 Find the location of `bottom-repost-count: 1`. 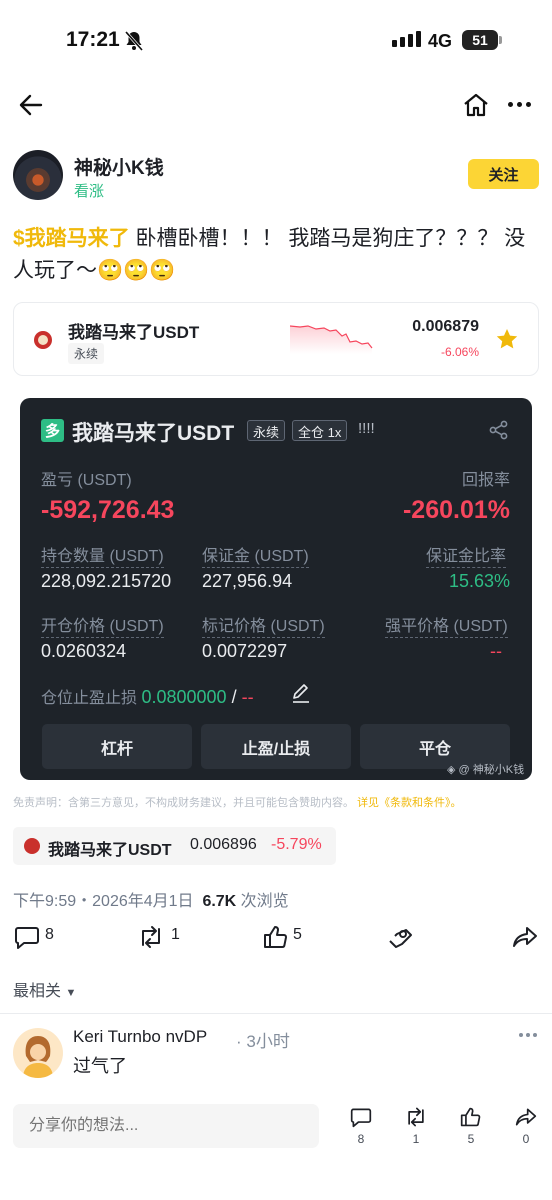

bottom-repost-count: 1 is located at coordinates (416, 1139).